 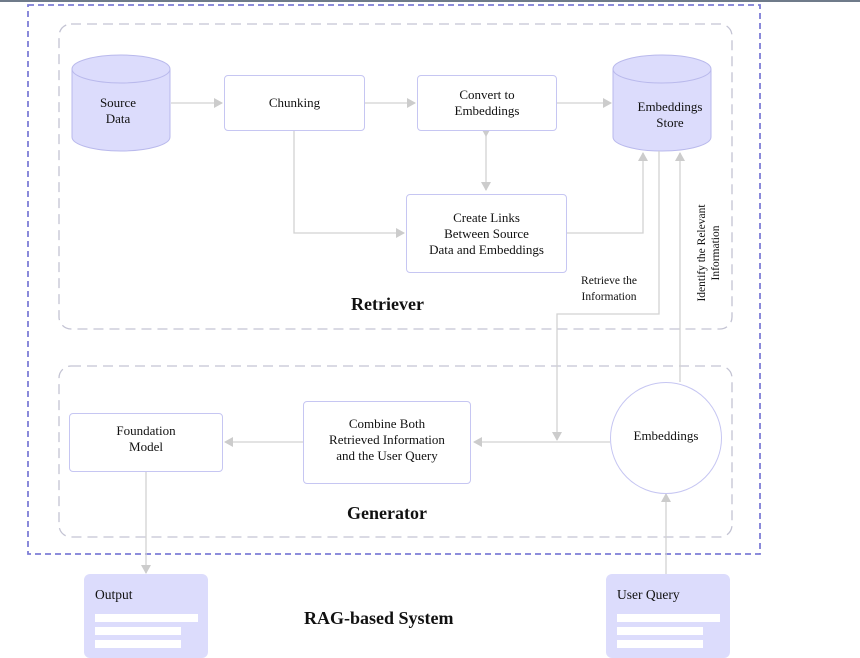 What do you see at coordinates (648, 594) in the screenshot?
I see `user-query-title: User Query` at bounding box center [648, 594].